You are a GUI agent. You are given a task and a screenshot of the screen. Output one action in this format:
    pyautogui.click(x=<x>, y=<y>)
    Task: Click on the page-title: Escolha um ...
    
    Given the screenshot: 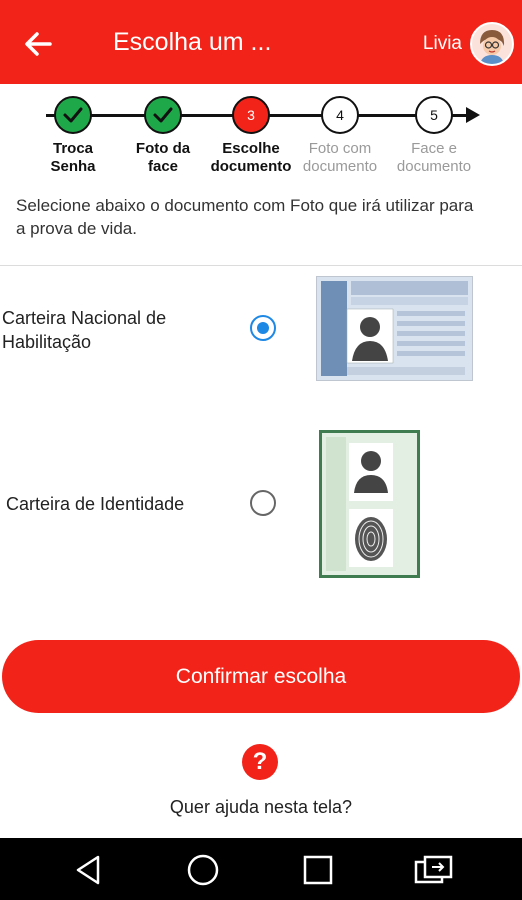 What is the action you would take?
    pyautogui.click(x=192, y=42)
    